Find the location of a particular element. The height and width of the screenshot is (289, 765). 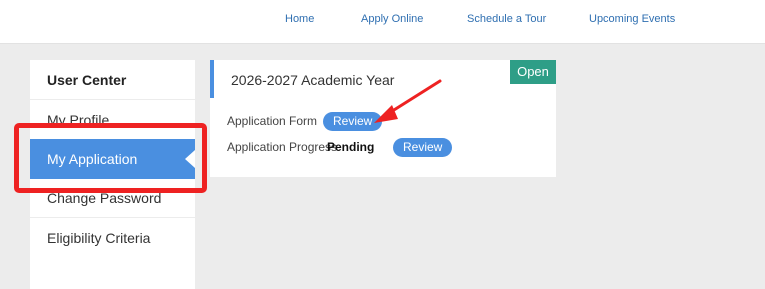

nav-link-upcoming-events: Upcoming Events is located at coordinates (632, 19).